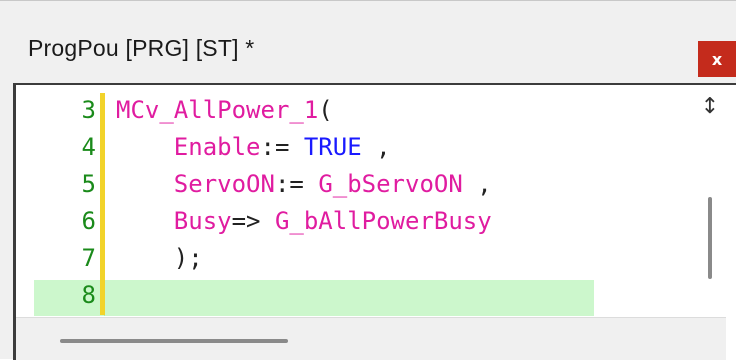  I want to click on code-line: ServoON:= G_bServoON ,, so click(406, 184).